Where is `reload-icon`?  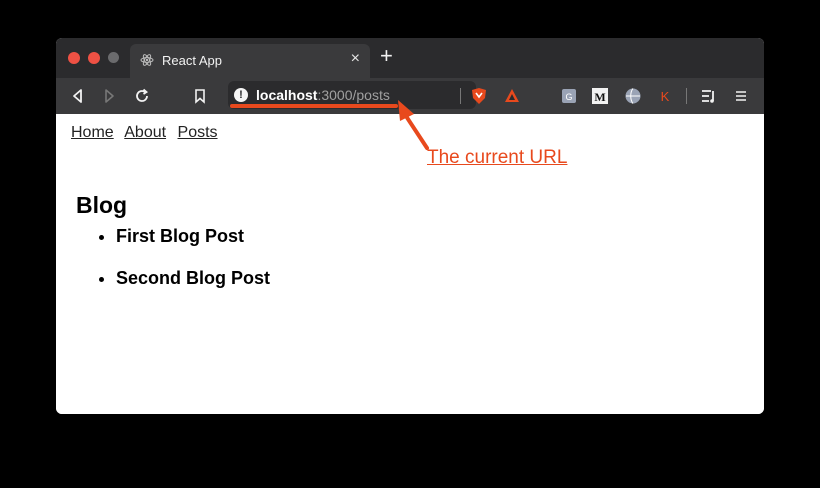
reload-icon is located at coordinates (142, 96).